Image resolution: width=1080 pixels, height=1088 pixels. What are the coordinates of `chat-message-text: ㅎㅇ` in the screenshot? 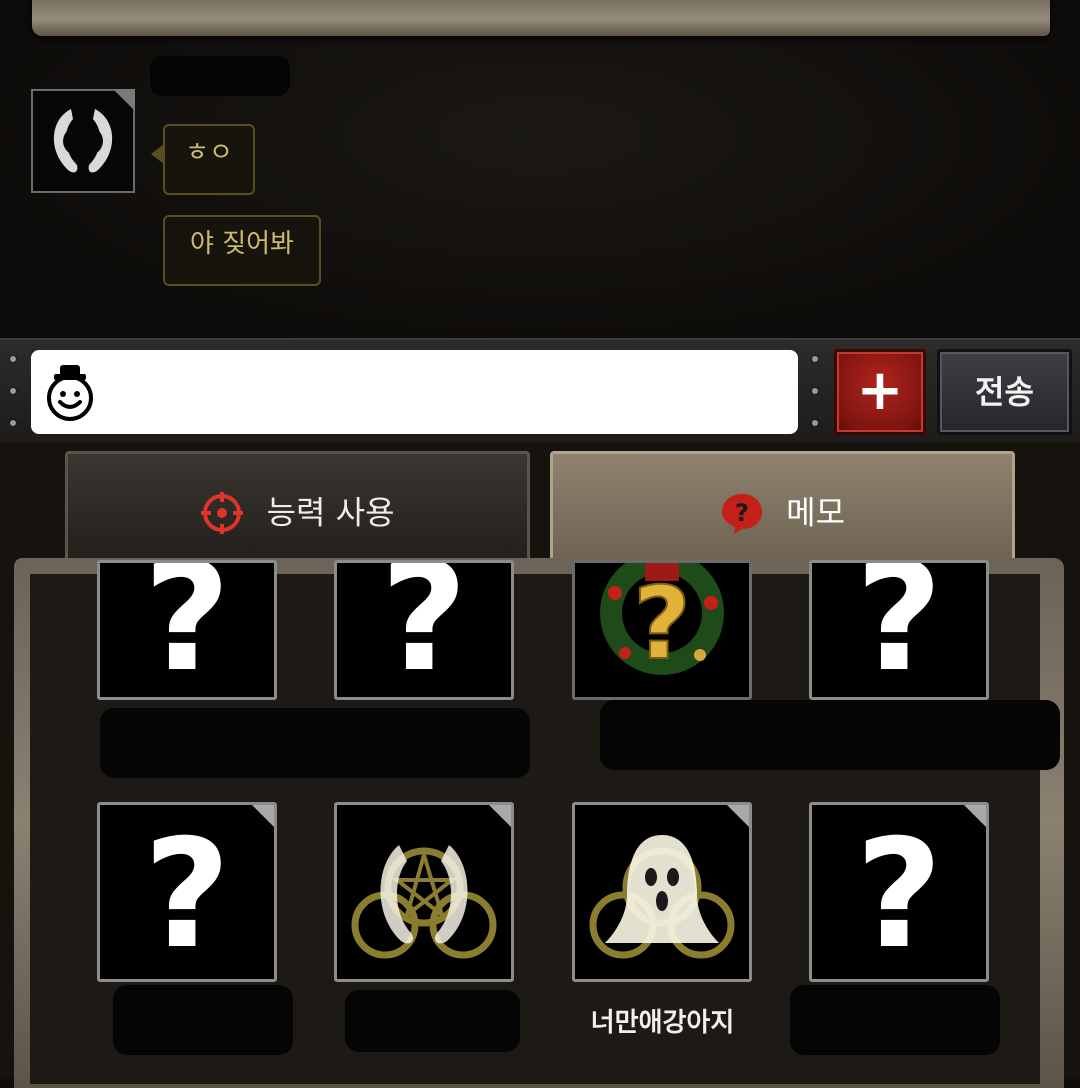 It's located at (209, 153).